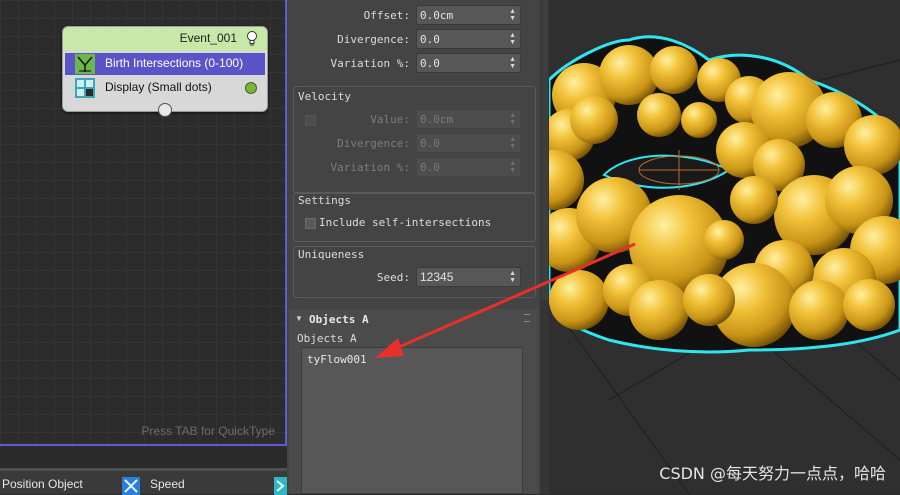  Describe the element at coordinates (252, 38) in the screenshot. I see `lightbulb-icon` at that location.